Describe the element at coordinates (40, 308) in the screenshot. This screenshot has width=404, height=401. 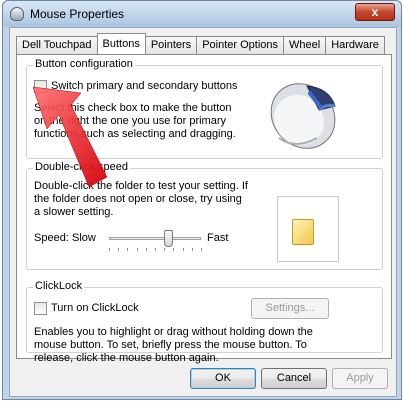
I see `clicklock-checkbox` at that location.